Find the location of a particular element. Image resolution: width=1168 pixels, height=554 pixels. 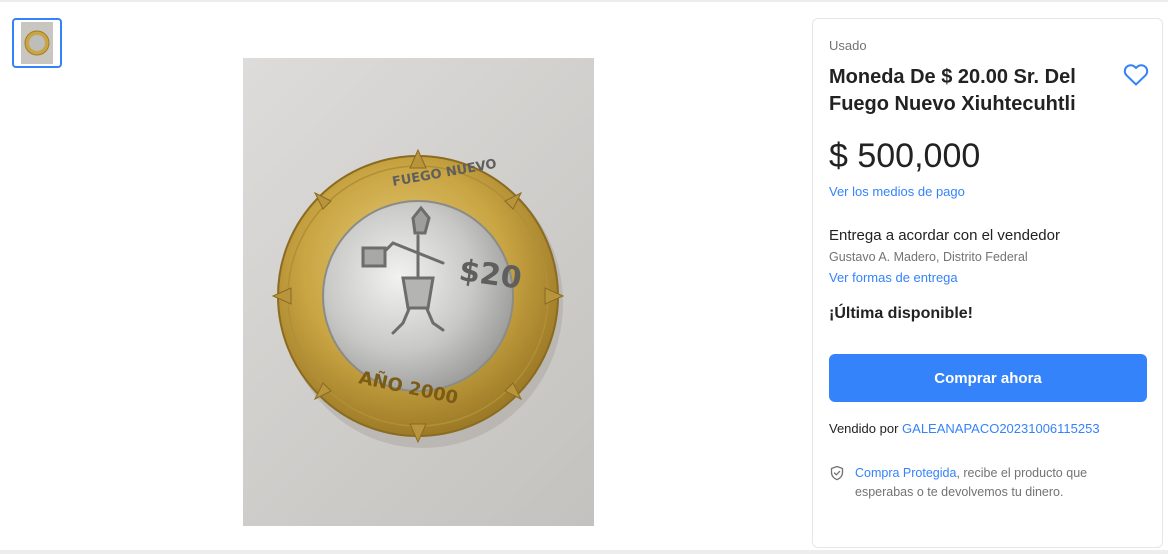

seller-name-link: GALEANAPACO20231006115253 is located at coordinates (1001, 428).